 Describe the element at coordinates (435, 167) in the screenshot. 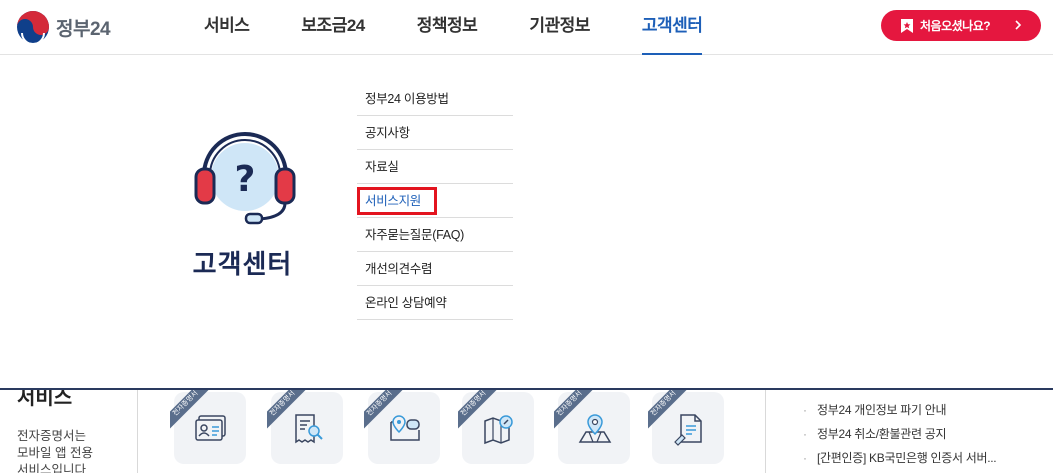

I see `submenu-item-resources: 자료실` at that location.